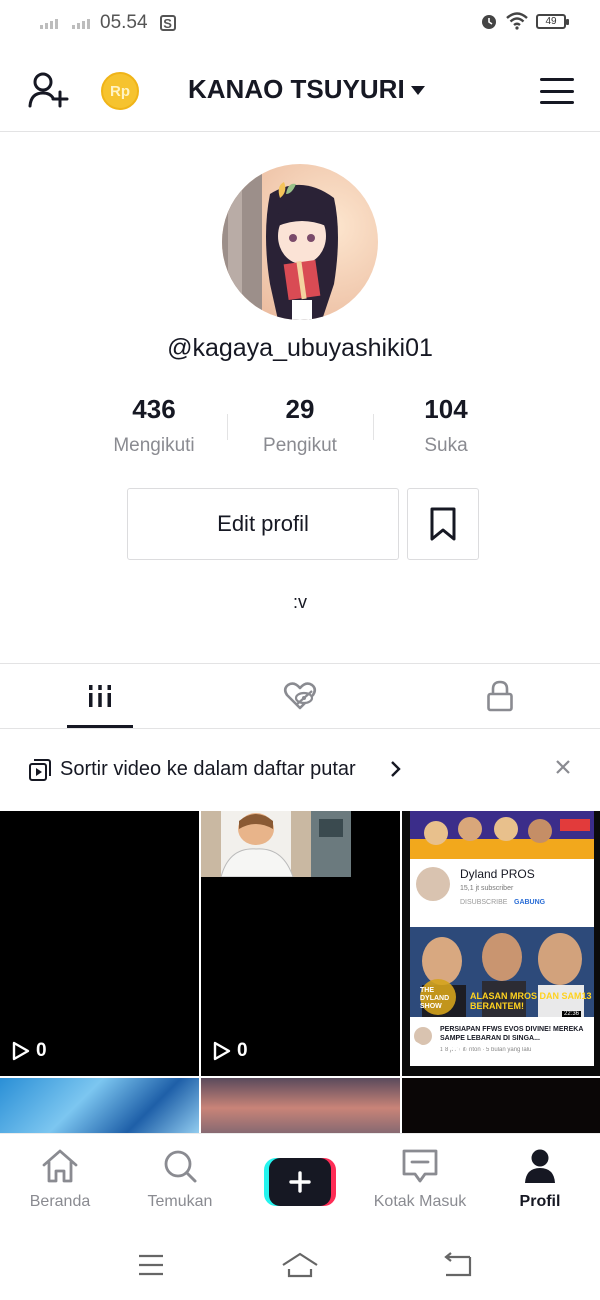 Image resolution: width=600 pixels, height=1300 pixels. What do you see at coordinates (263, 524) in the screenshot?
I see `edit-profile-button: Edit profil` at bounding box center [263, 524].